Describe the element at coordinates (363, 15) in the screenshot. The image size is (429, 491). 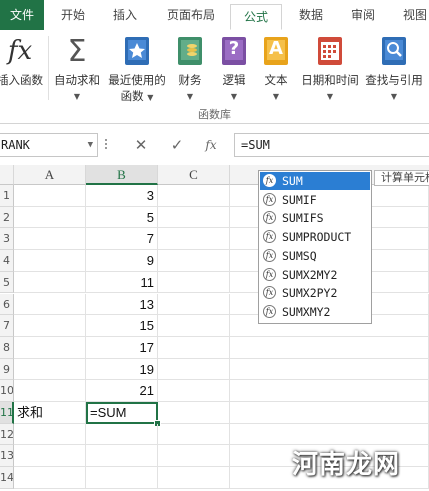
I see `tab-review: 审阅` at that location.